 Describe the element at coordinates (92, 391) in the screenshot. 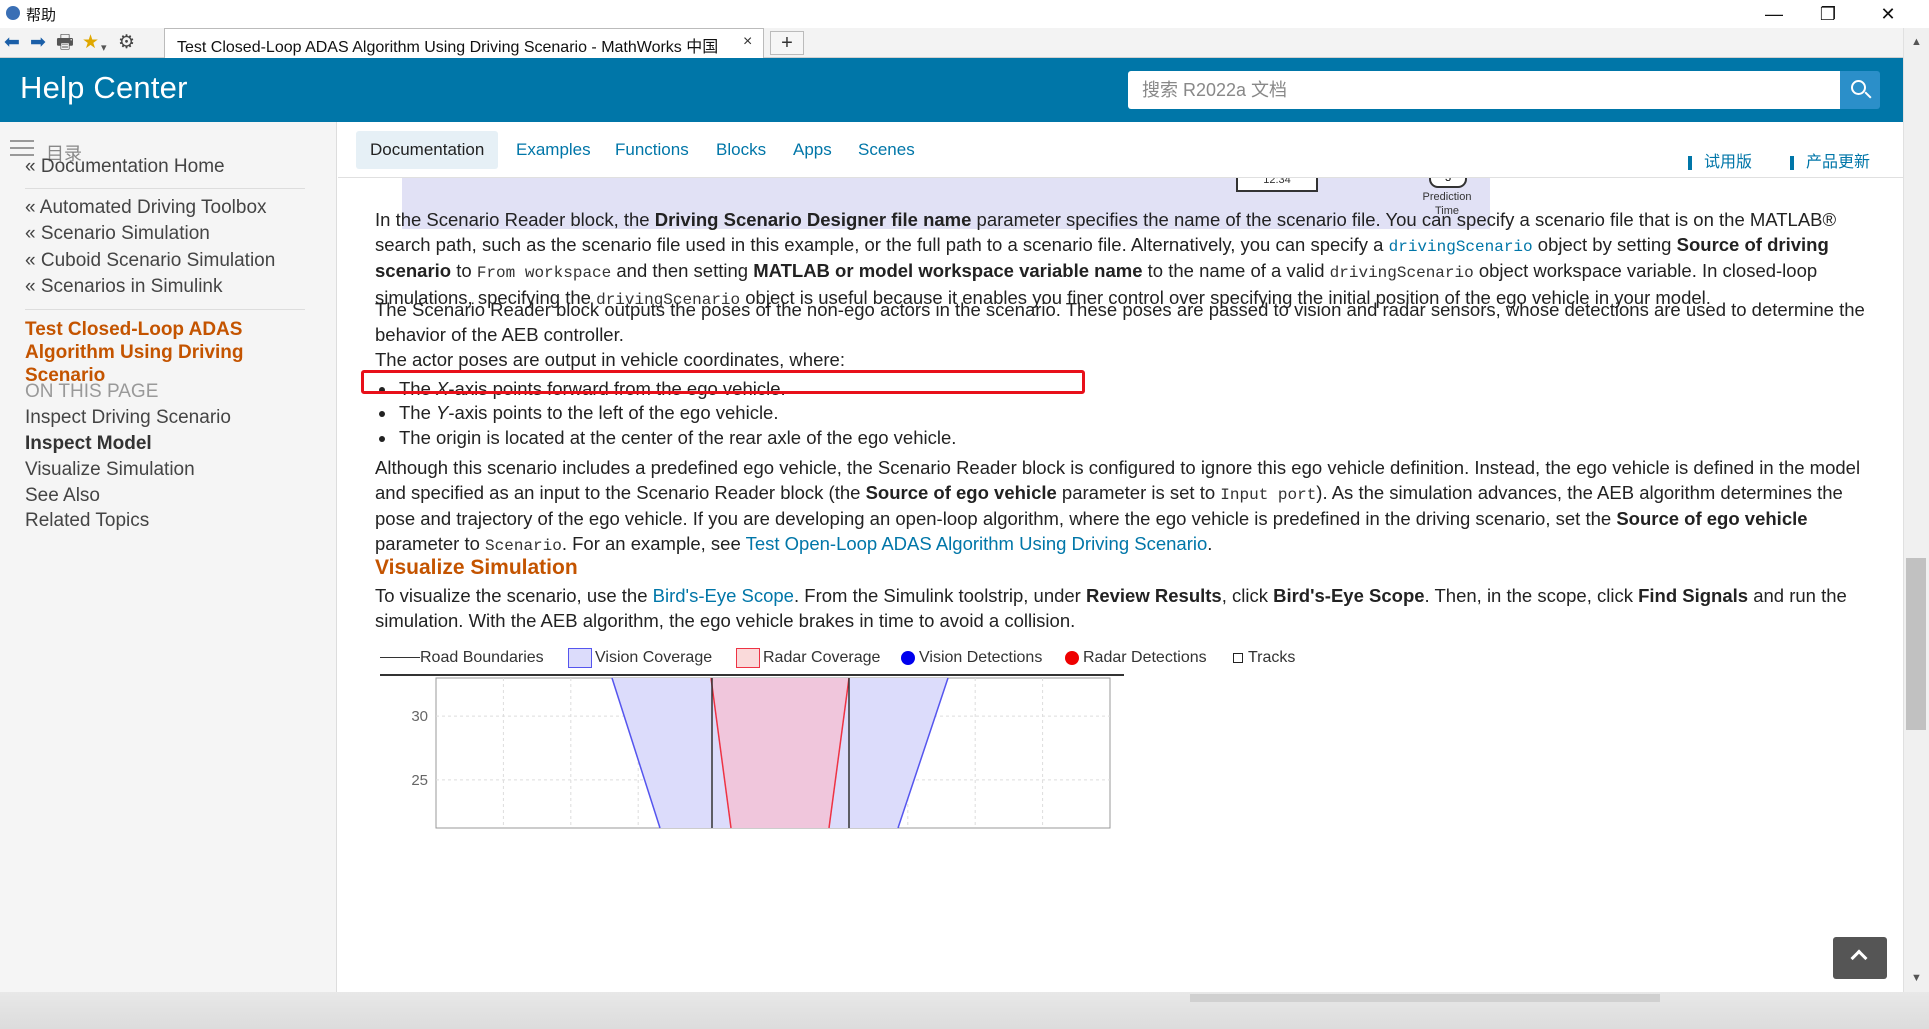

I see `on-this-page-heading: ON THIS PAGE` at that location.